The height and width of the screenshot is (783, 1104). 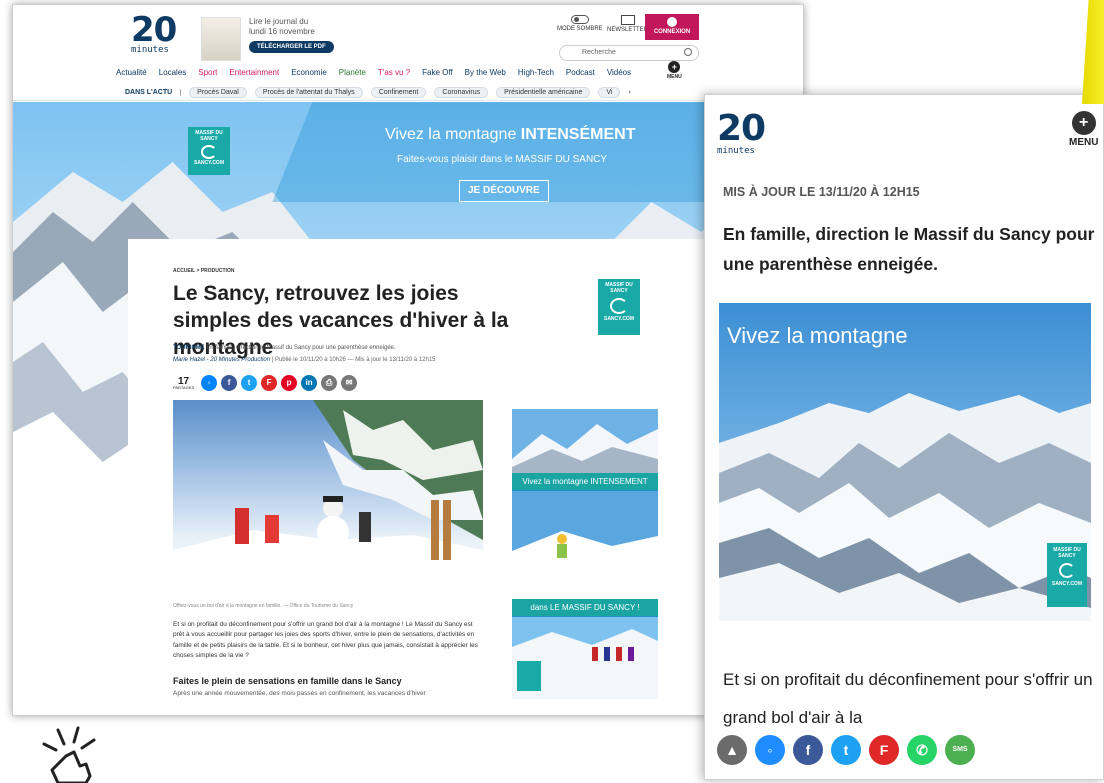 I want to click on whatsapp-icon: ✆, so click(x=922, y=750).